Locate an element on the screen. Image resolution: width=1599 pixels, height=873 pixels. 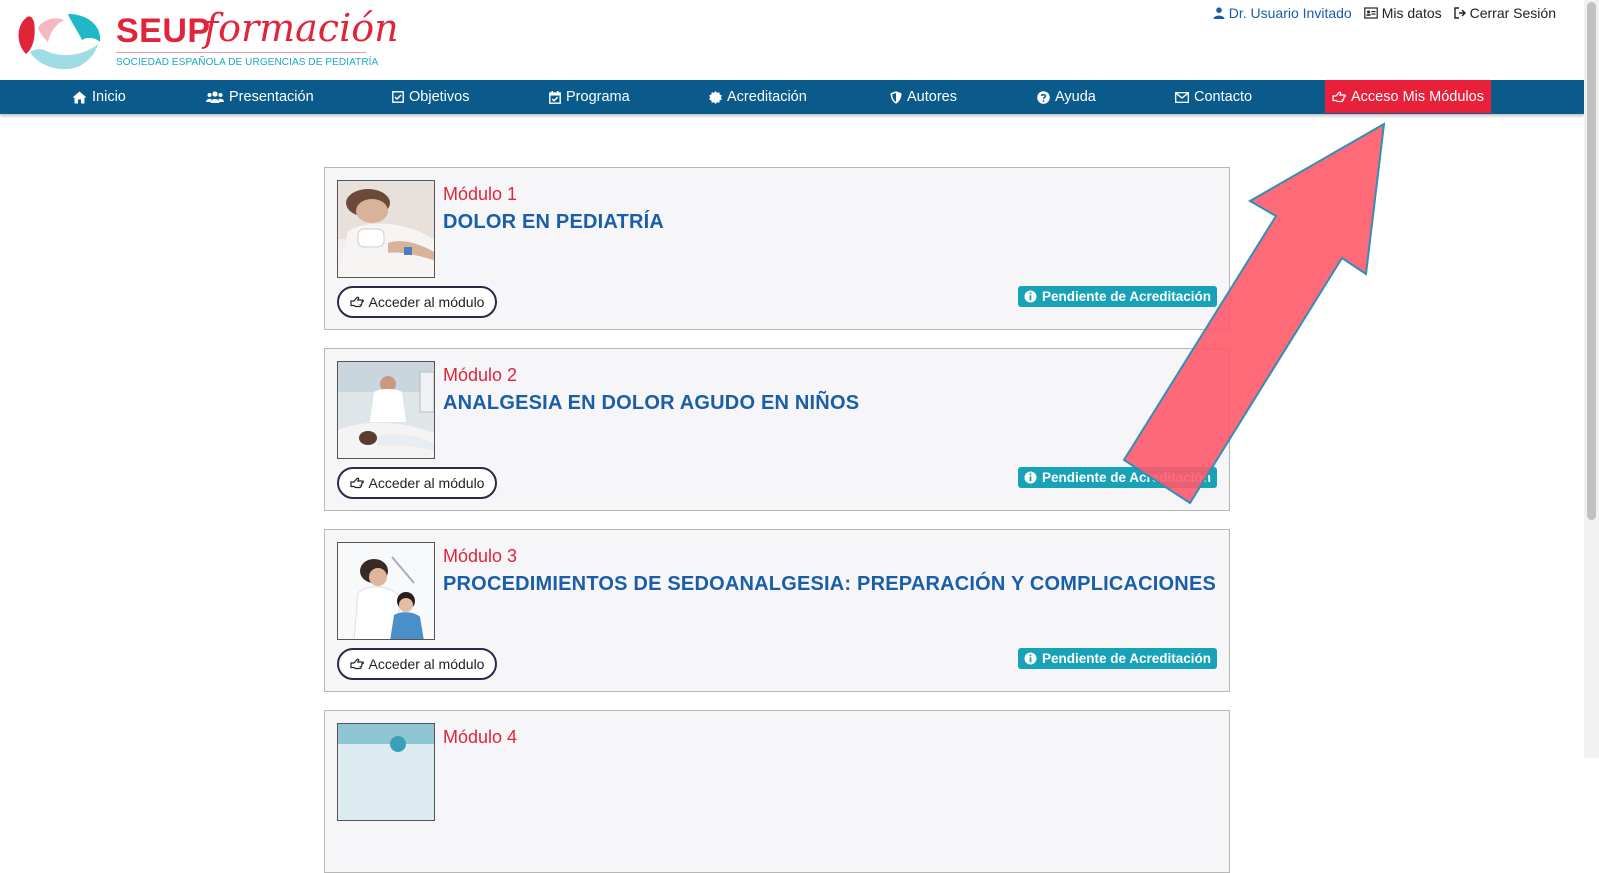
nav-item-inicio: Inicio is located at coordinates (99, 97).